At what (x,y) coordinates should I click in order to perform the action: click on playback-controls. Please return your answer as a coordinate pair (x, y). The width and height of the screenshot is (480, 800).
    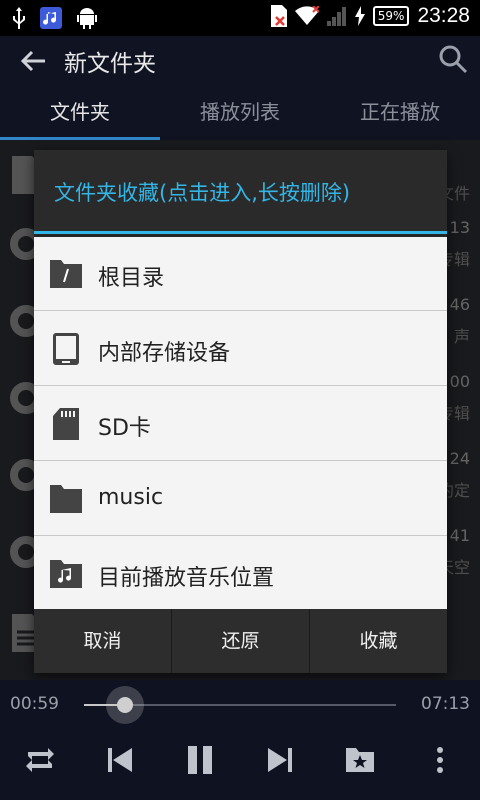
    Looking at the image, I should click on (240, 759).